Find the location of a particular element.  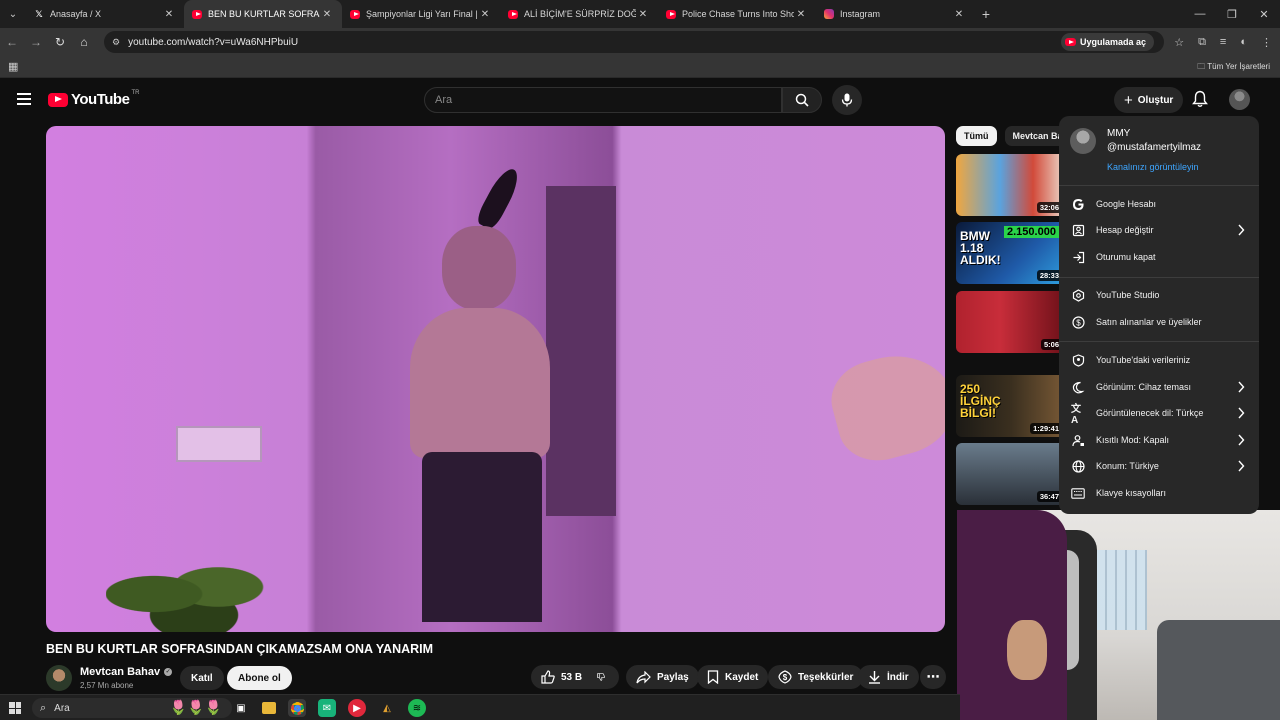

country-code: TR is located at coordinates (135, 92).